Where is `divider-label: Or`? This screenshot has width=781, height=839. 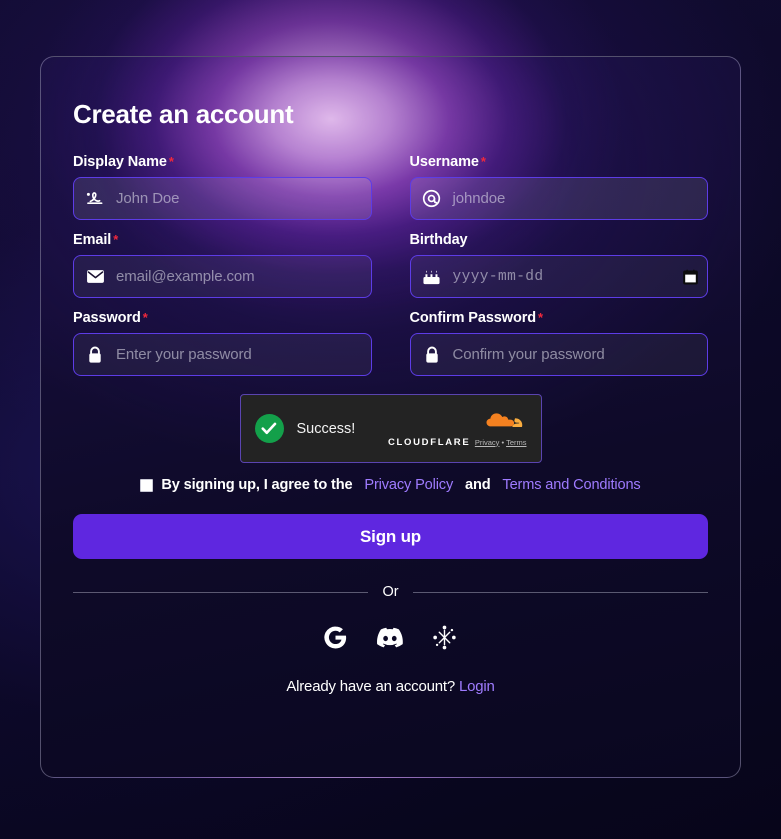 divider-label: Or is located at coordinates (390, 592).